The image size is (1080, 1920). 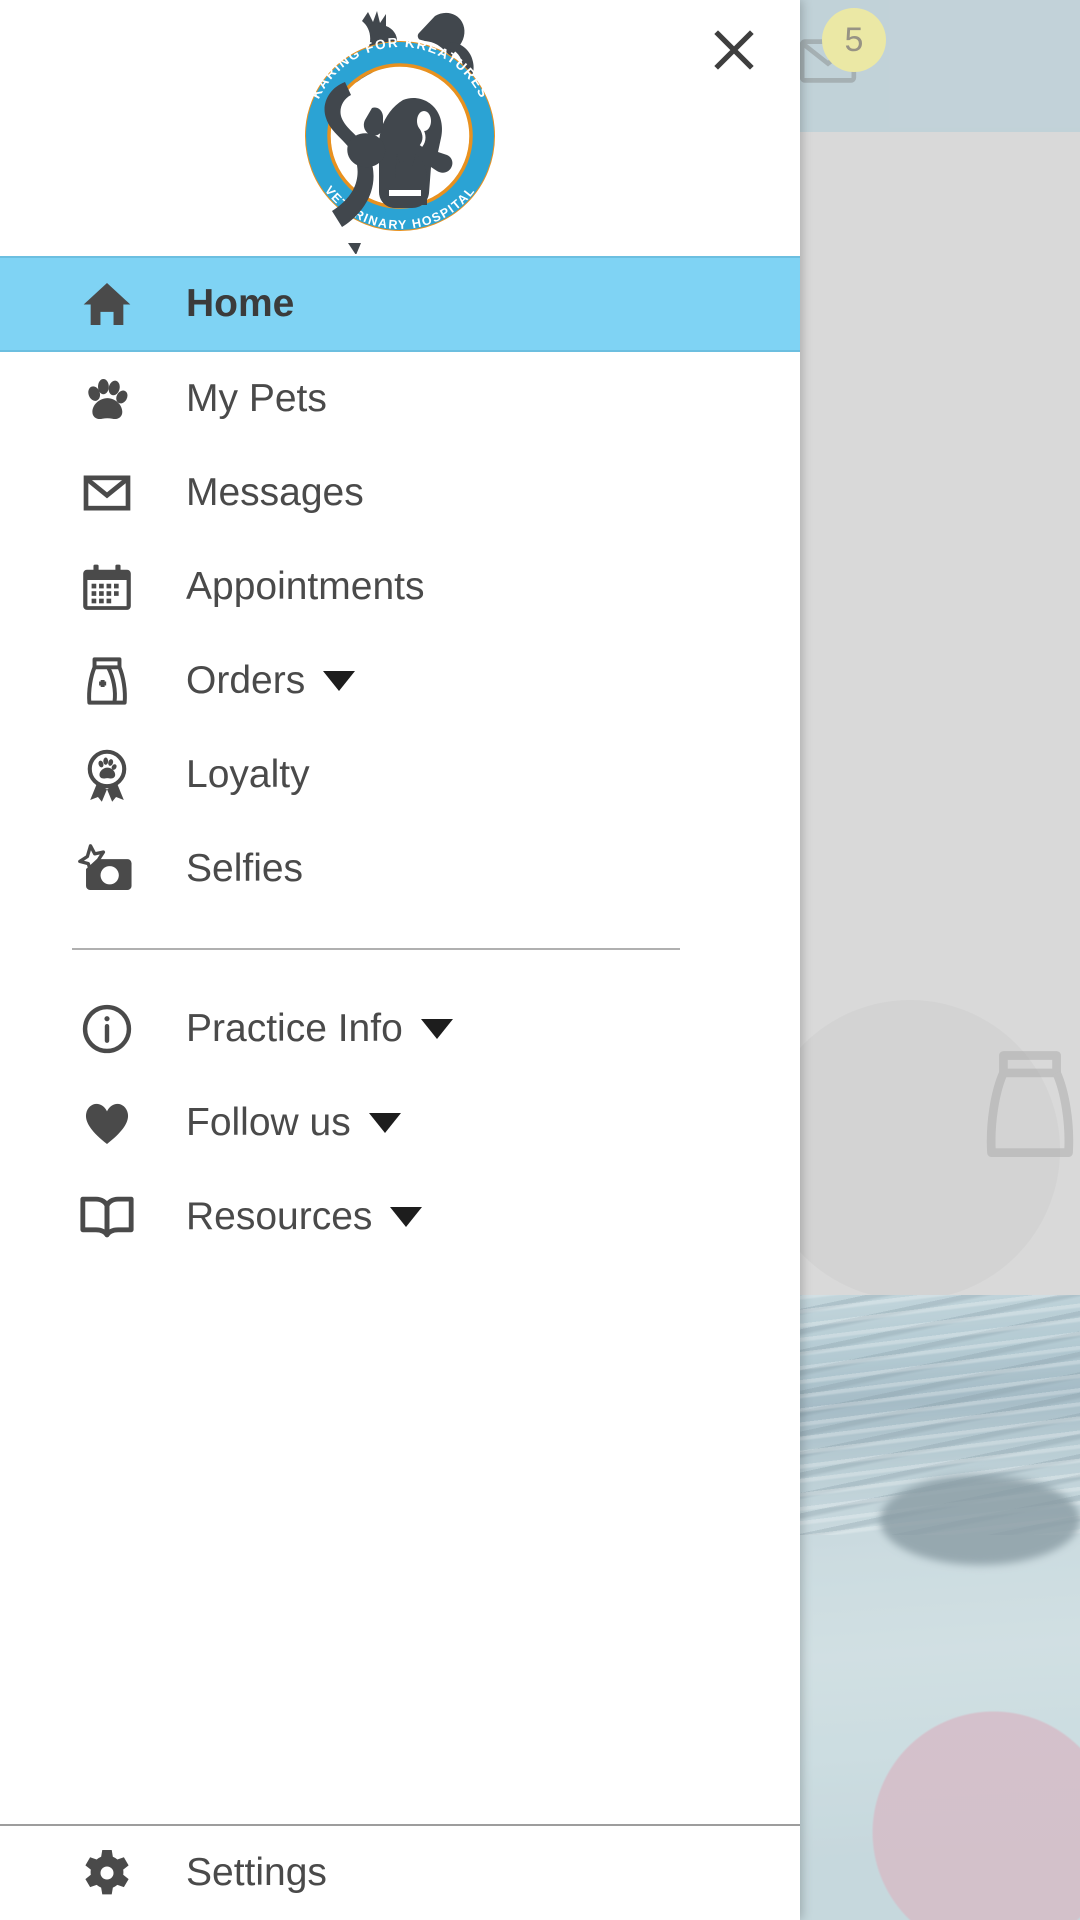 What do you see at coordinates (400, 681) in the screenshot?
I see `menu-item-orders: Orders` at bounding box center [400, 681].